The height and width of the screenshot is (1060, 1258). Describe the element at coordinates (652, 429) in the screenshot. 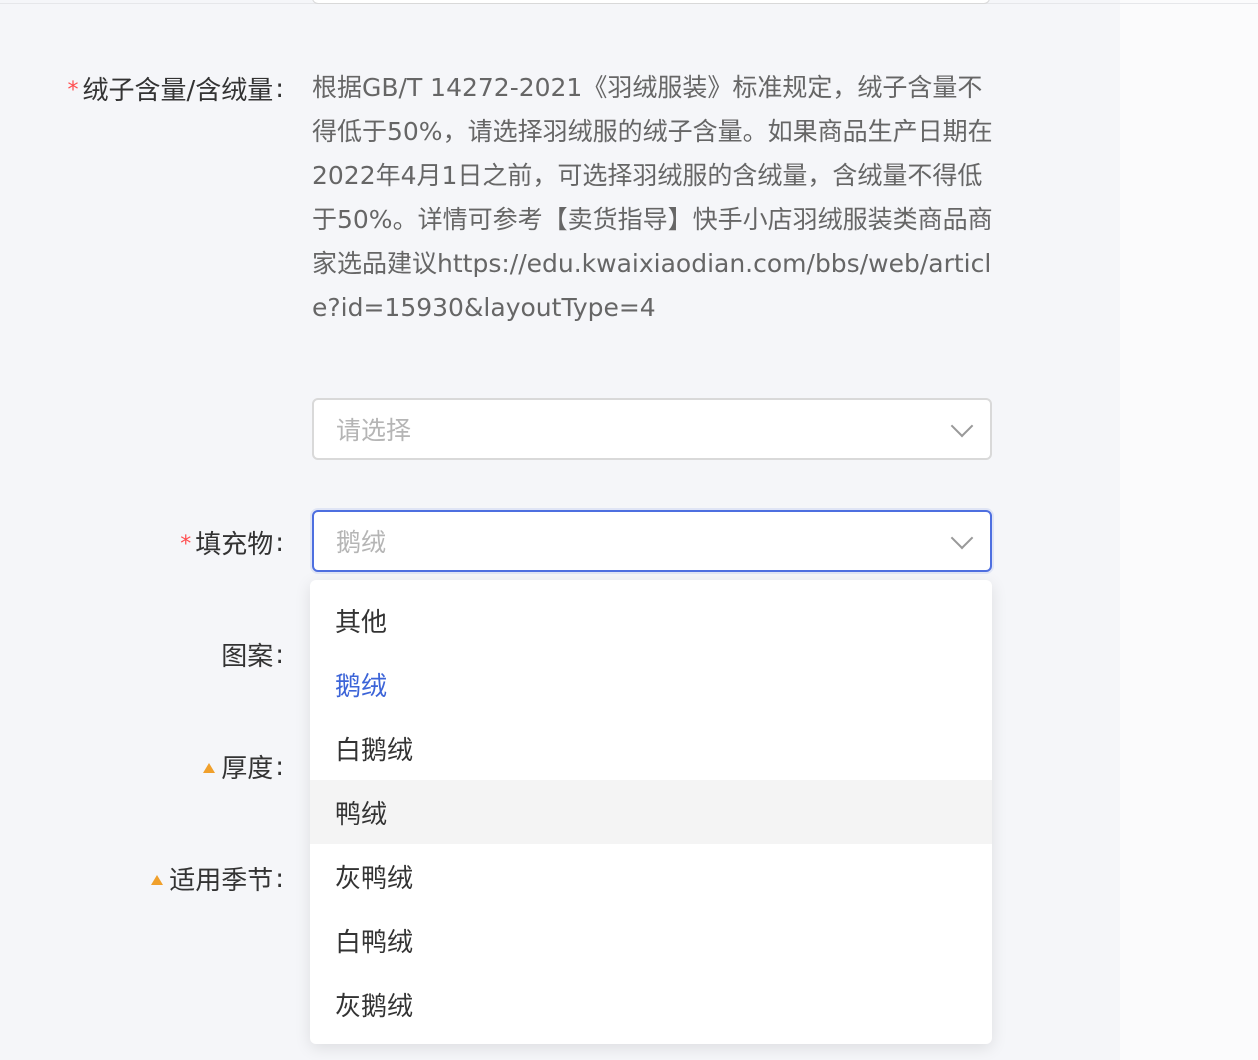

I see `down-content-select: 请选择` at that location.